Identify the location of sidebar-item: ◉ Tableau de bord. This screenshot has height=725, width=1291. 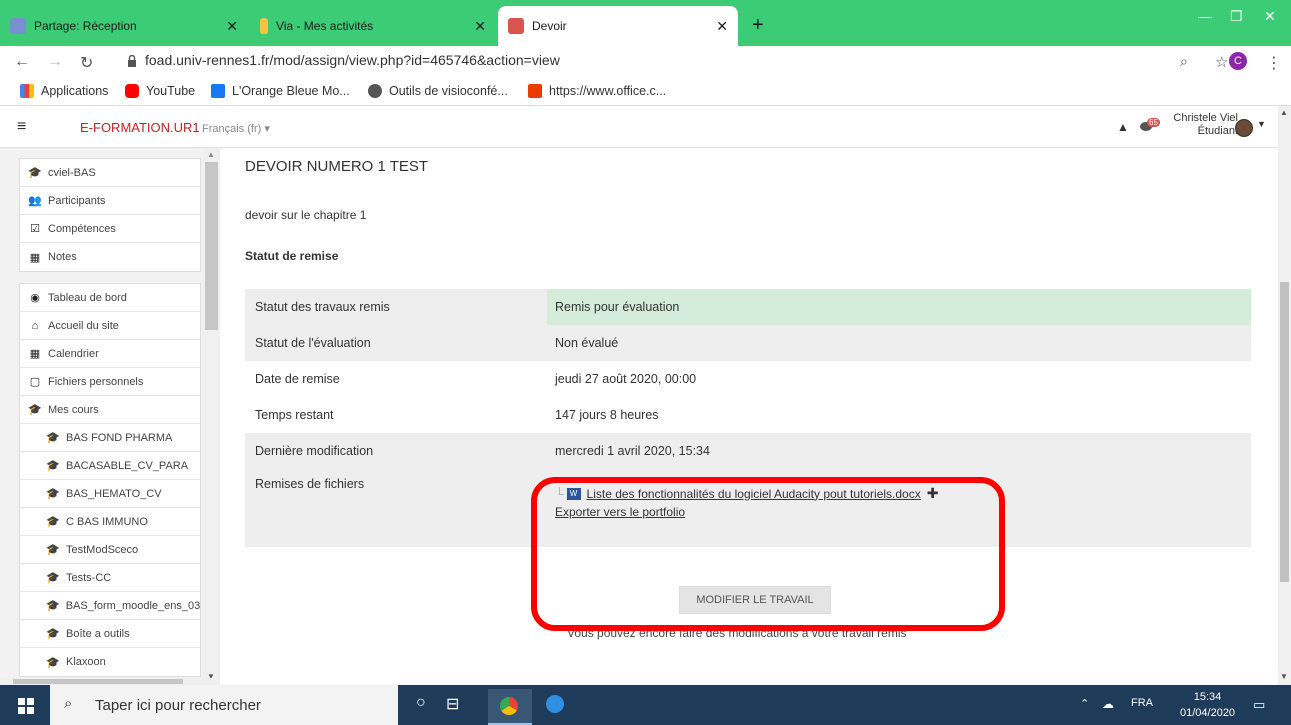
(110, 298).